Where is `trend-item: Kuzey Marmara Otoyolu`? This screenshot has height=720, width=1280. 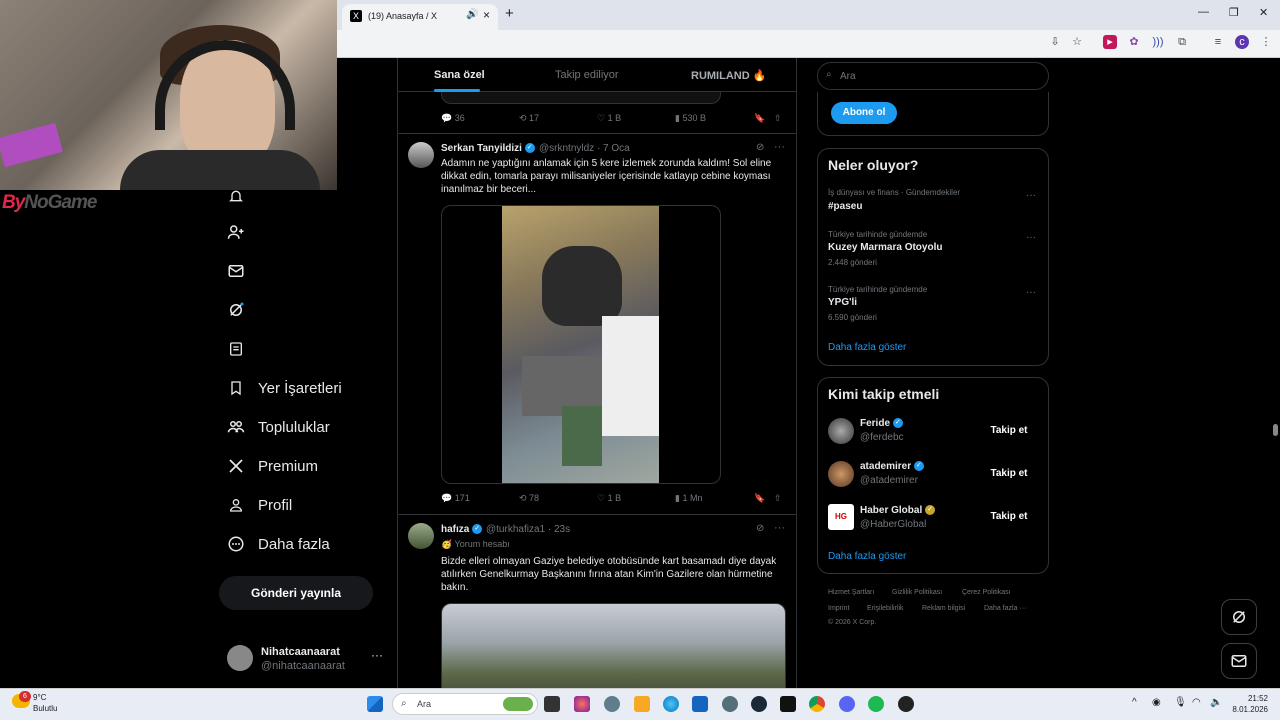 trend-item: Kuzey Marmara Otoyolu is located at coordinates (885, 247).